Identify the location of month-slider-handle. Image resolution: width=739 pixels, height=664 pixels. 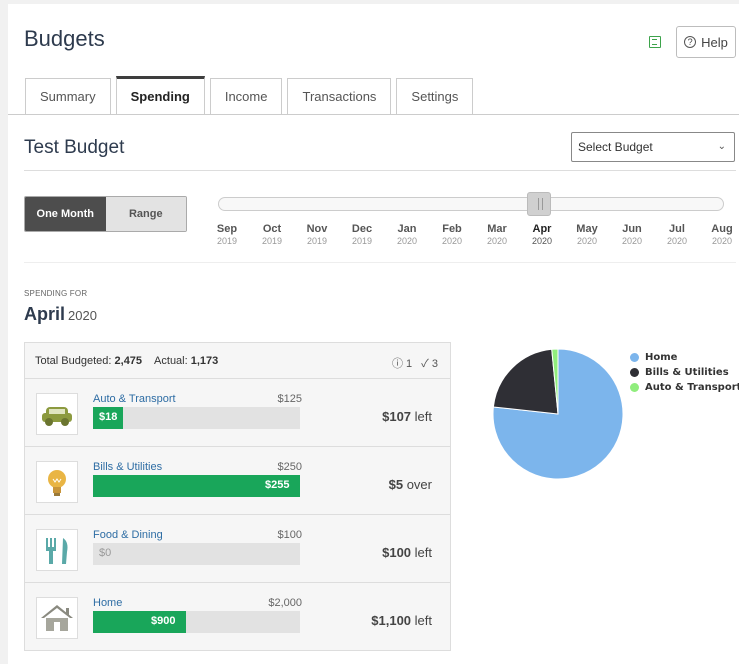
(539, 204).